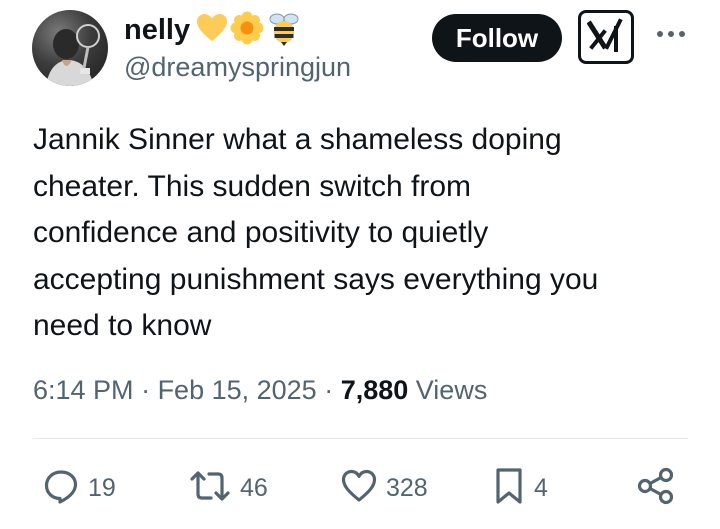  I want to click on share-button, so click(656, 488).